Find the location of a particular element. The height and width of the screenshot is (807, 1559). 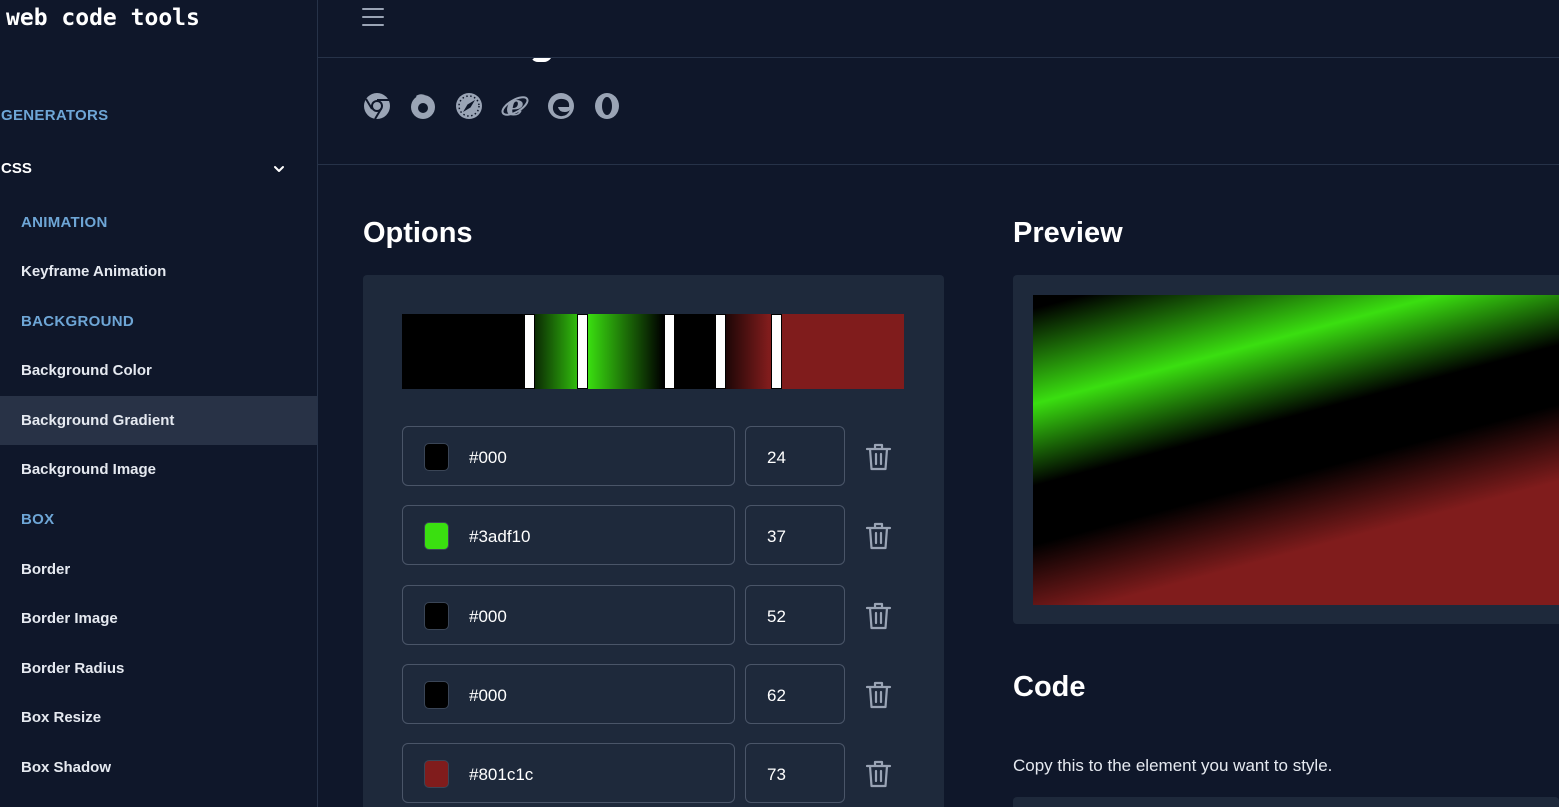

code-output is located at coordinates (1286, 802).